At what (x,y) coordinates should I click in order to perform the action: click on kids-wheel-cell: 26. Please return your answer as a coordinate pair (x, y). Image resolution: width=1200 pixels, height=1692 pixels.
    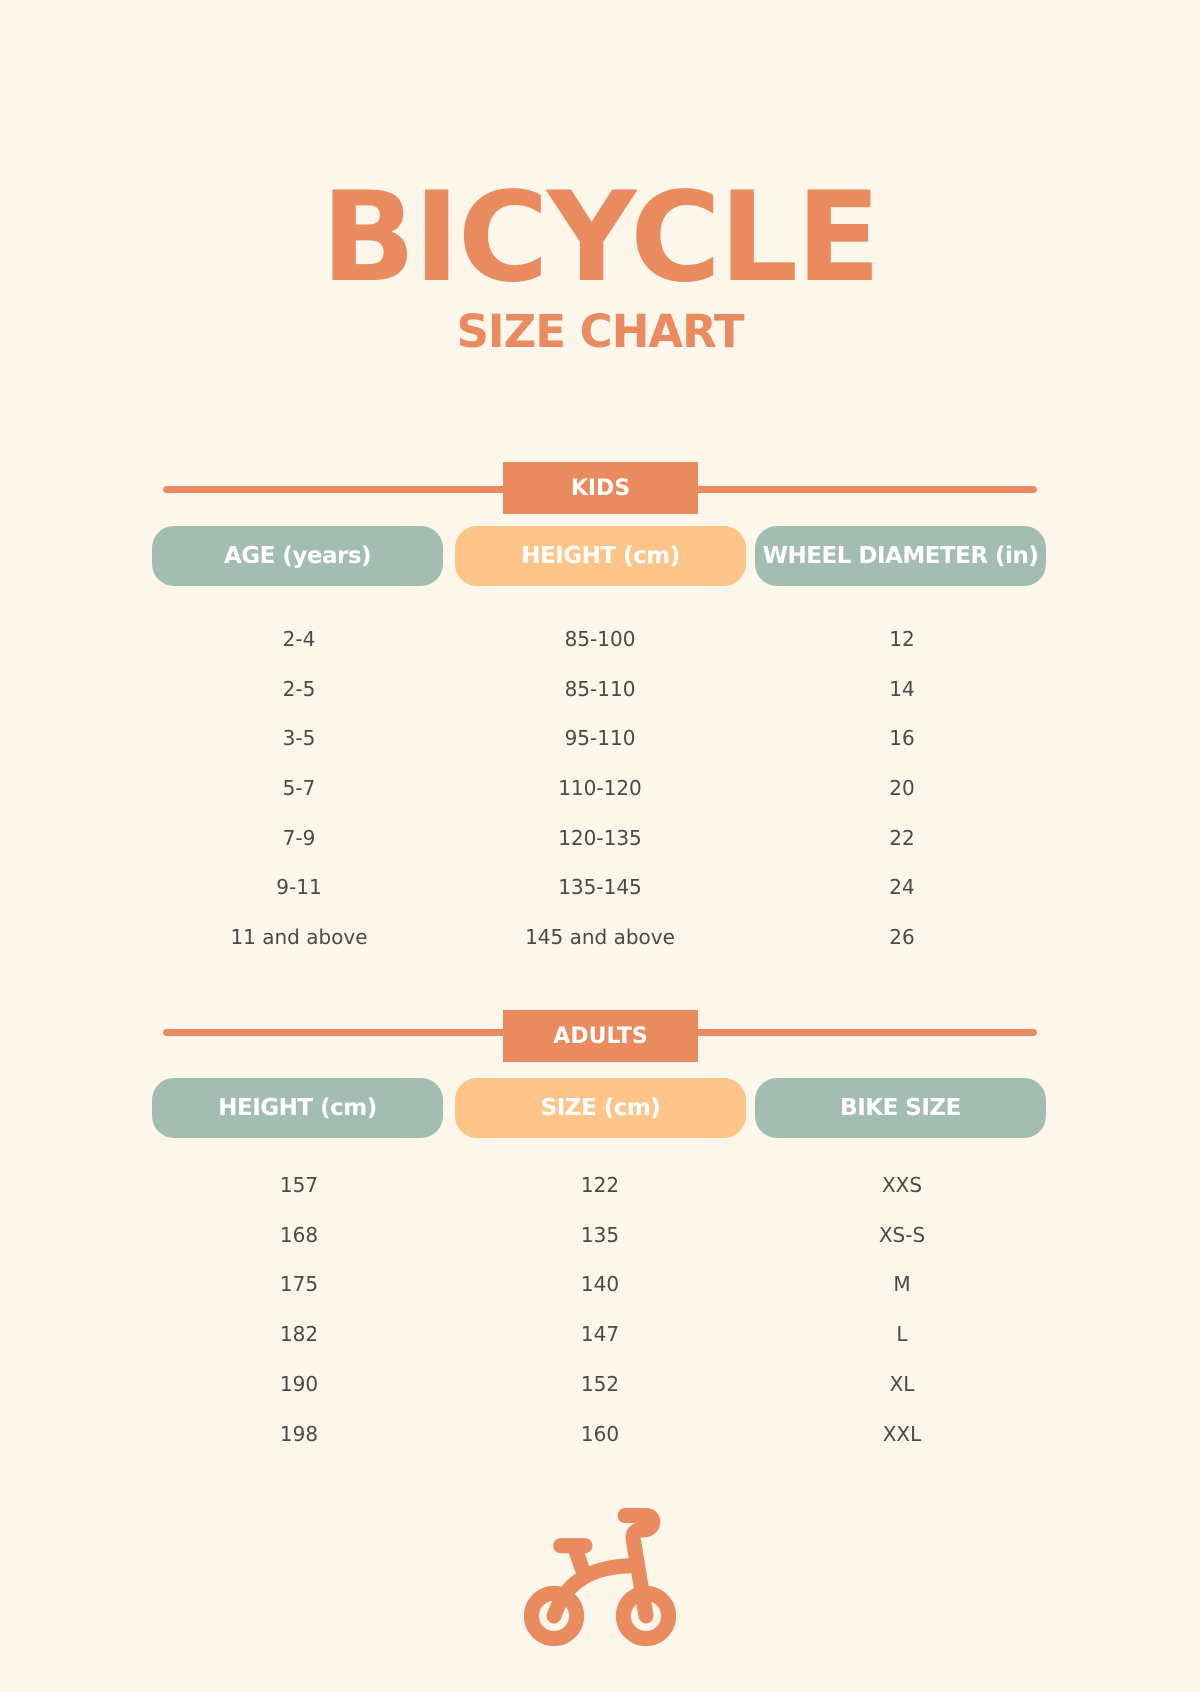
    Looking at the image, I should click on (902, 937).